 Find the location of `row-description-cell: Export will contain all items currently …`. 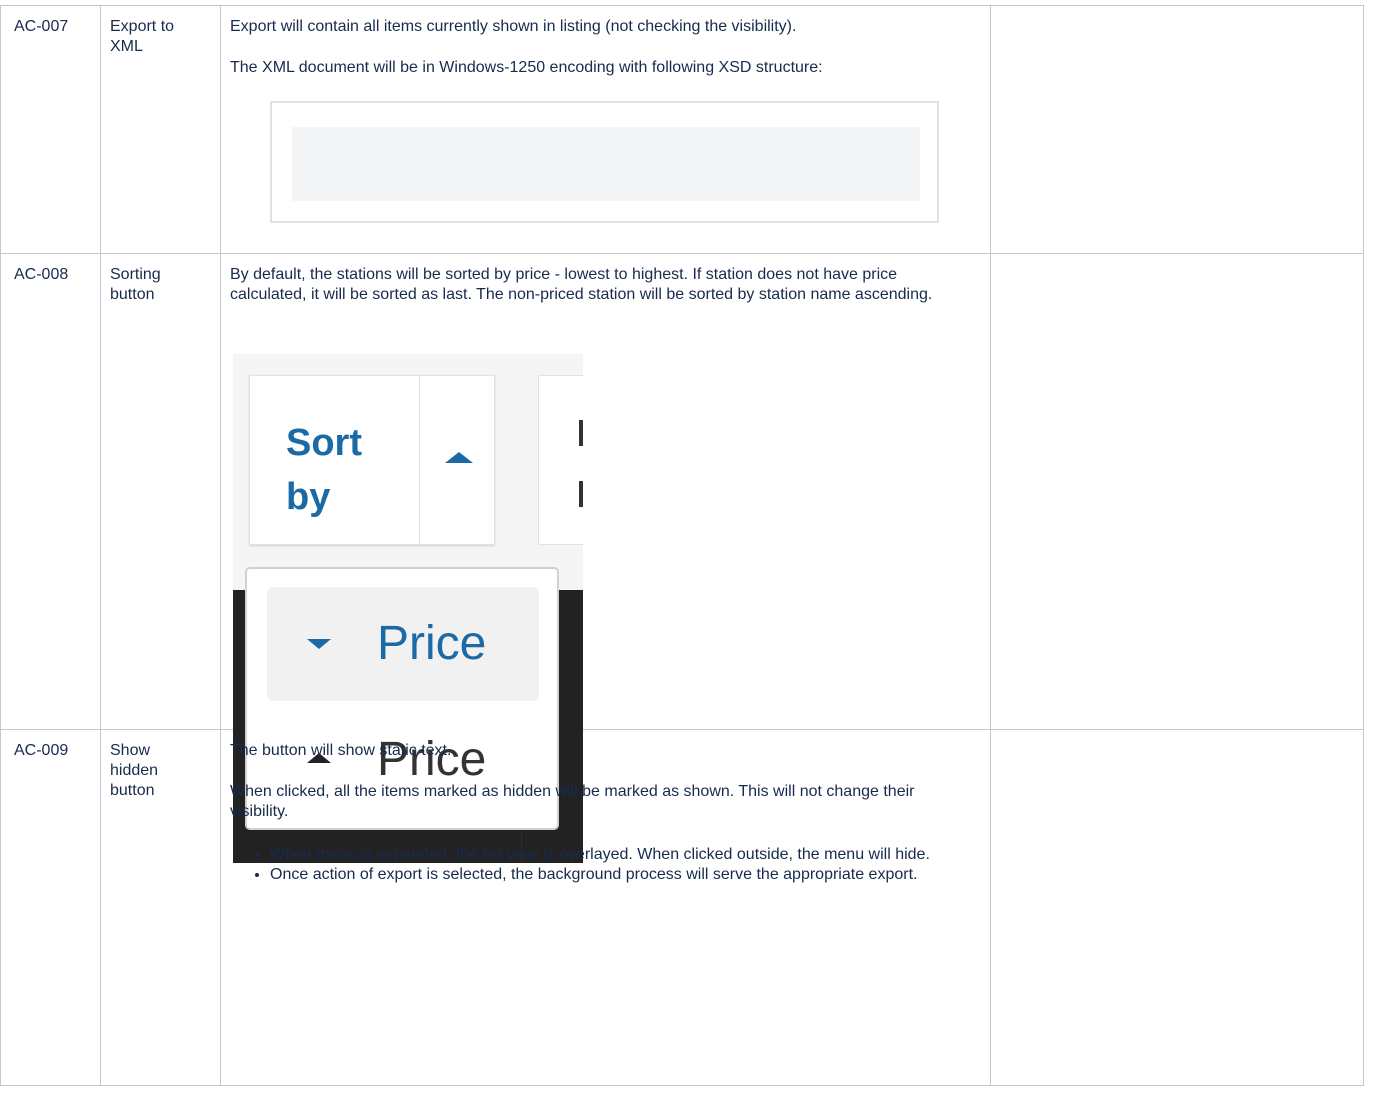

row-description-cell: Export will contain all items currently … is located at coordinates (605, 129).